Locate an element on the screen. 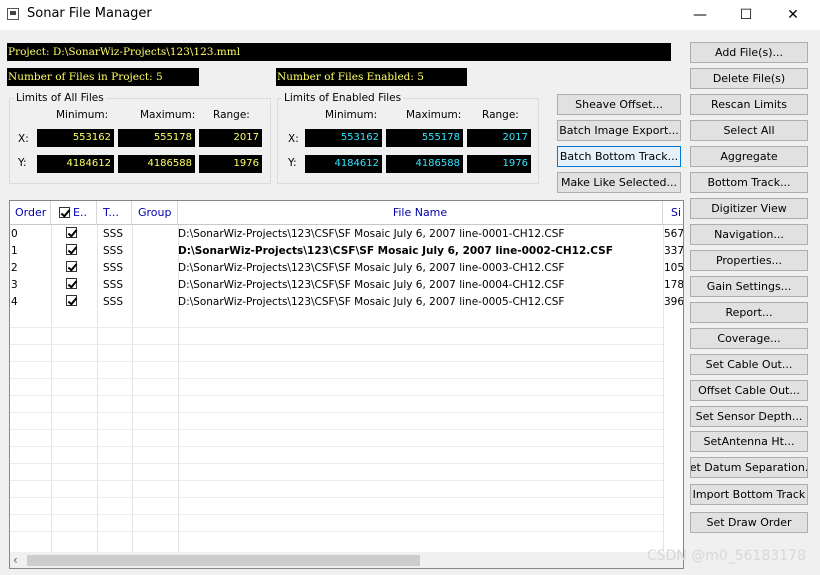 The width and height of the screenshot is (820, 575). app-icon is located at coordinates (13, 14).